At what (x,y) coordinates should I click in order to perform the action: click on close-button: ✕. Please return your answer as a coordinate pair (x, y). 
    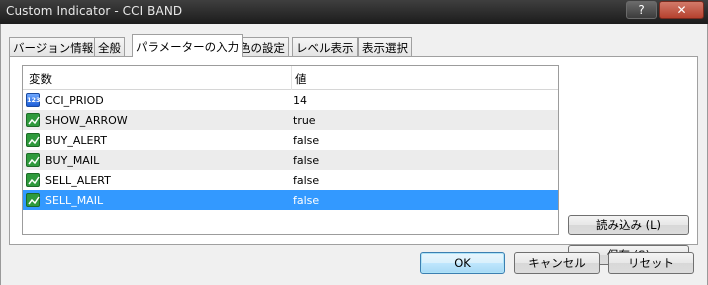
    Looking at the image, I should click on (681, 10).